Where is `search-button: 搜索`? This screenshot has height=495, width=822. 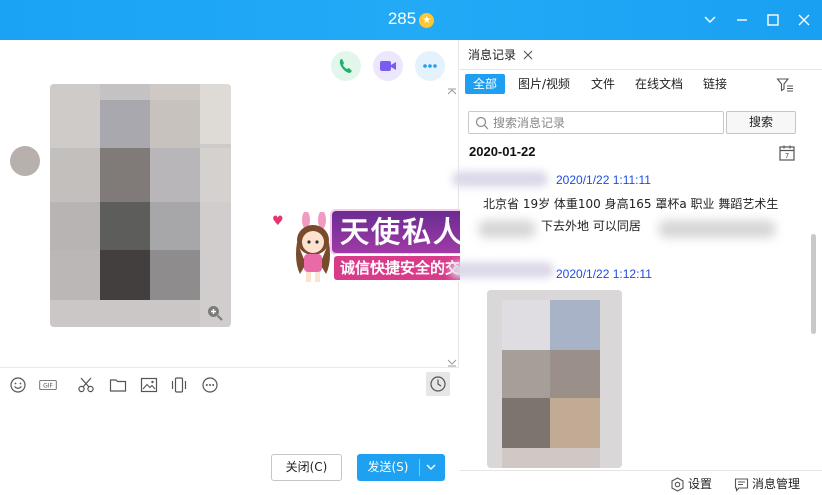 search-button: 搜索 is located at coordinates (761, 122).